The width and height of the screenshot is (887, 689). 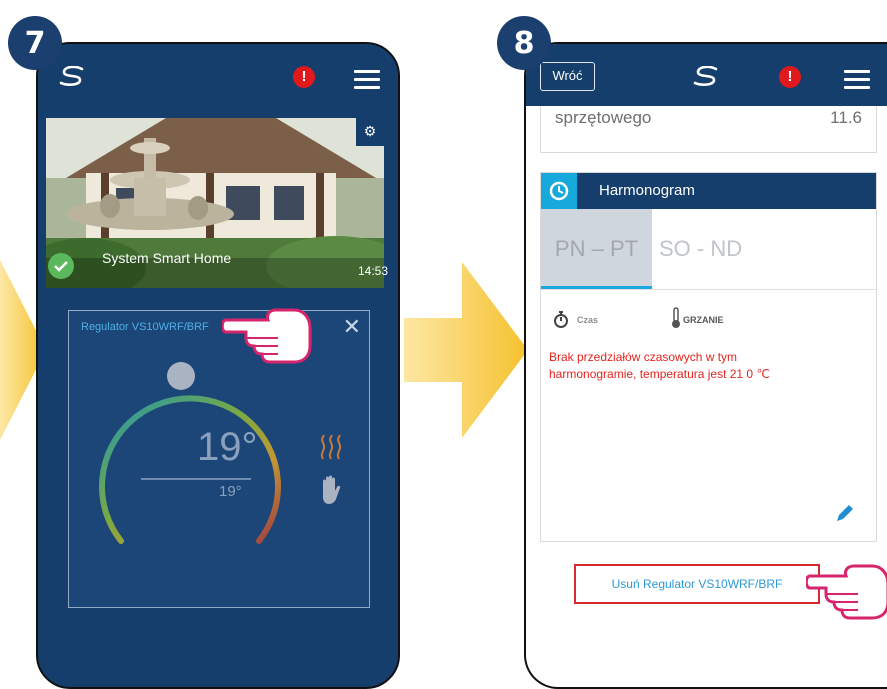 What do you see at coordinates (697, 584) in the screenshot?
I see `remove-device-button: Usuń Regulator VS10WRF/BRF` at bounding box center [697, 584].